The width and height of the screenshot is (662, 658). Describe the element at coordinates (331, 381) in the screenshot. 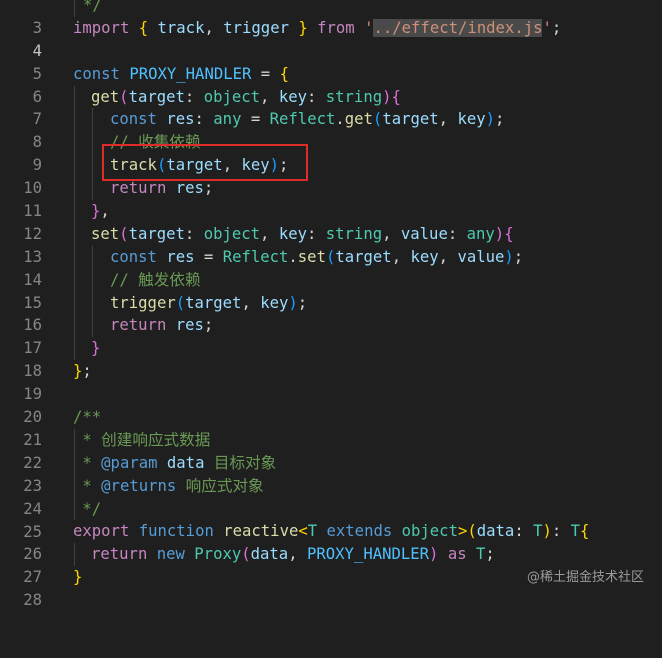

I see `code-line-19: 19 };` at that location.